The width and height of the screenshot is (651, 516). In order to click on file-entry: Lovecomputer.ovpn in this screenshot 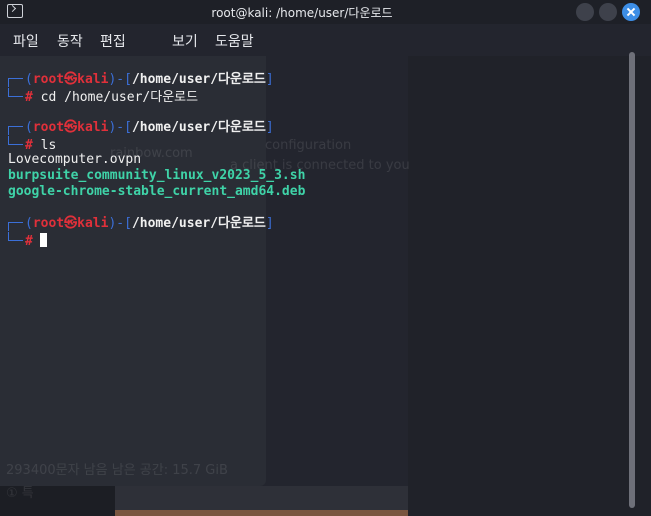, I will do `click(75, 159)`.